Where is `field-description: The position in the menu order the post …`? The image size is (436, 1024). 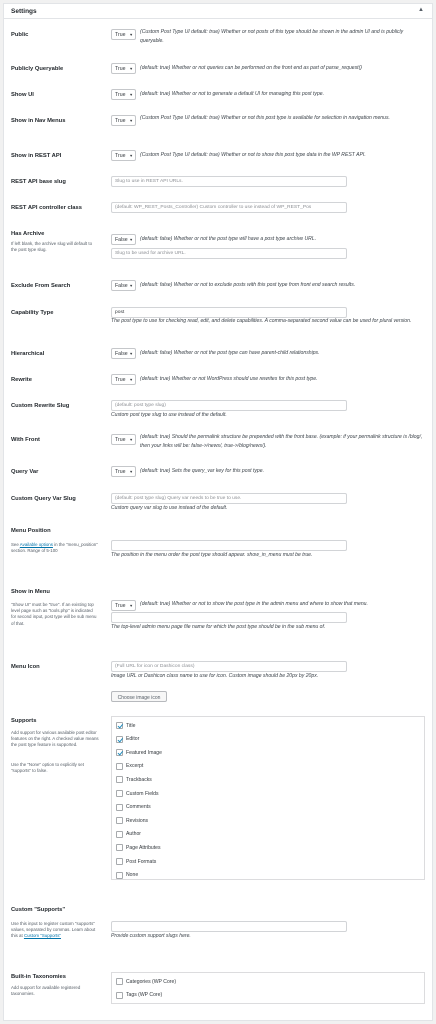
field-description: The position in the menu order the post … is located at coordinates (212, 555).